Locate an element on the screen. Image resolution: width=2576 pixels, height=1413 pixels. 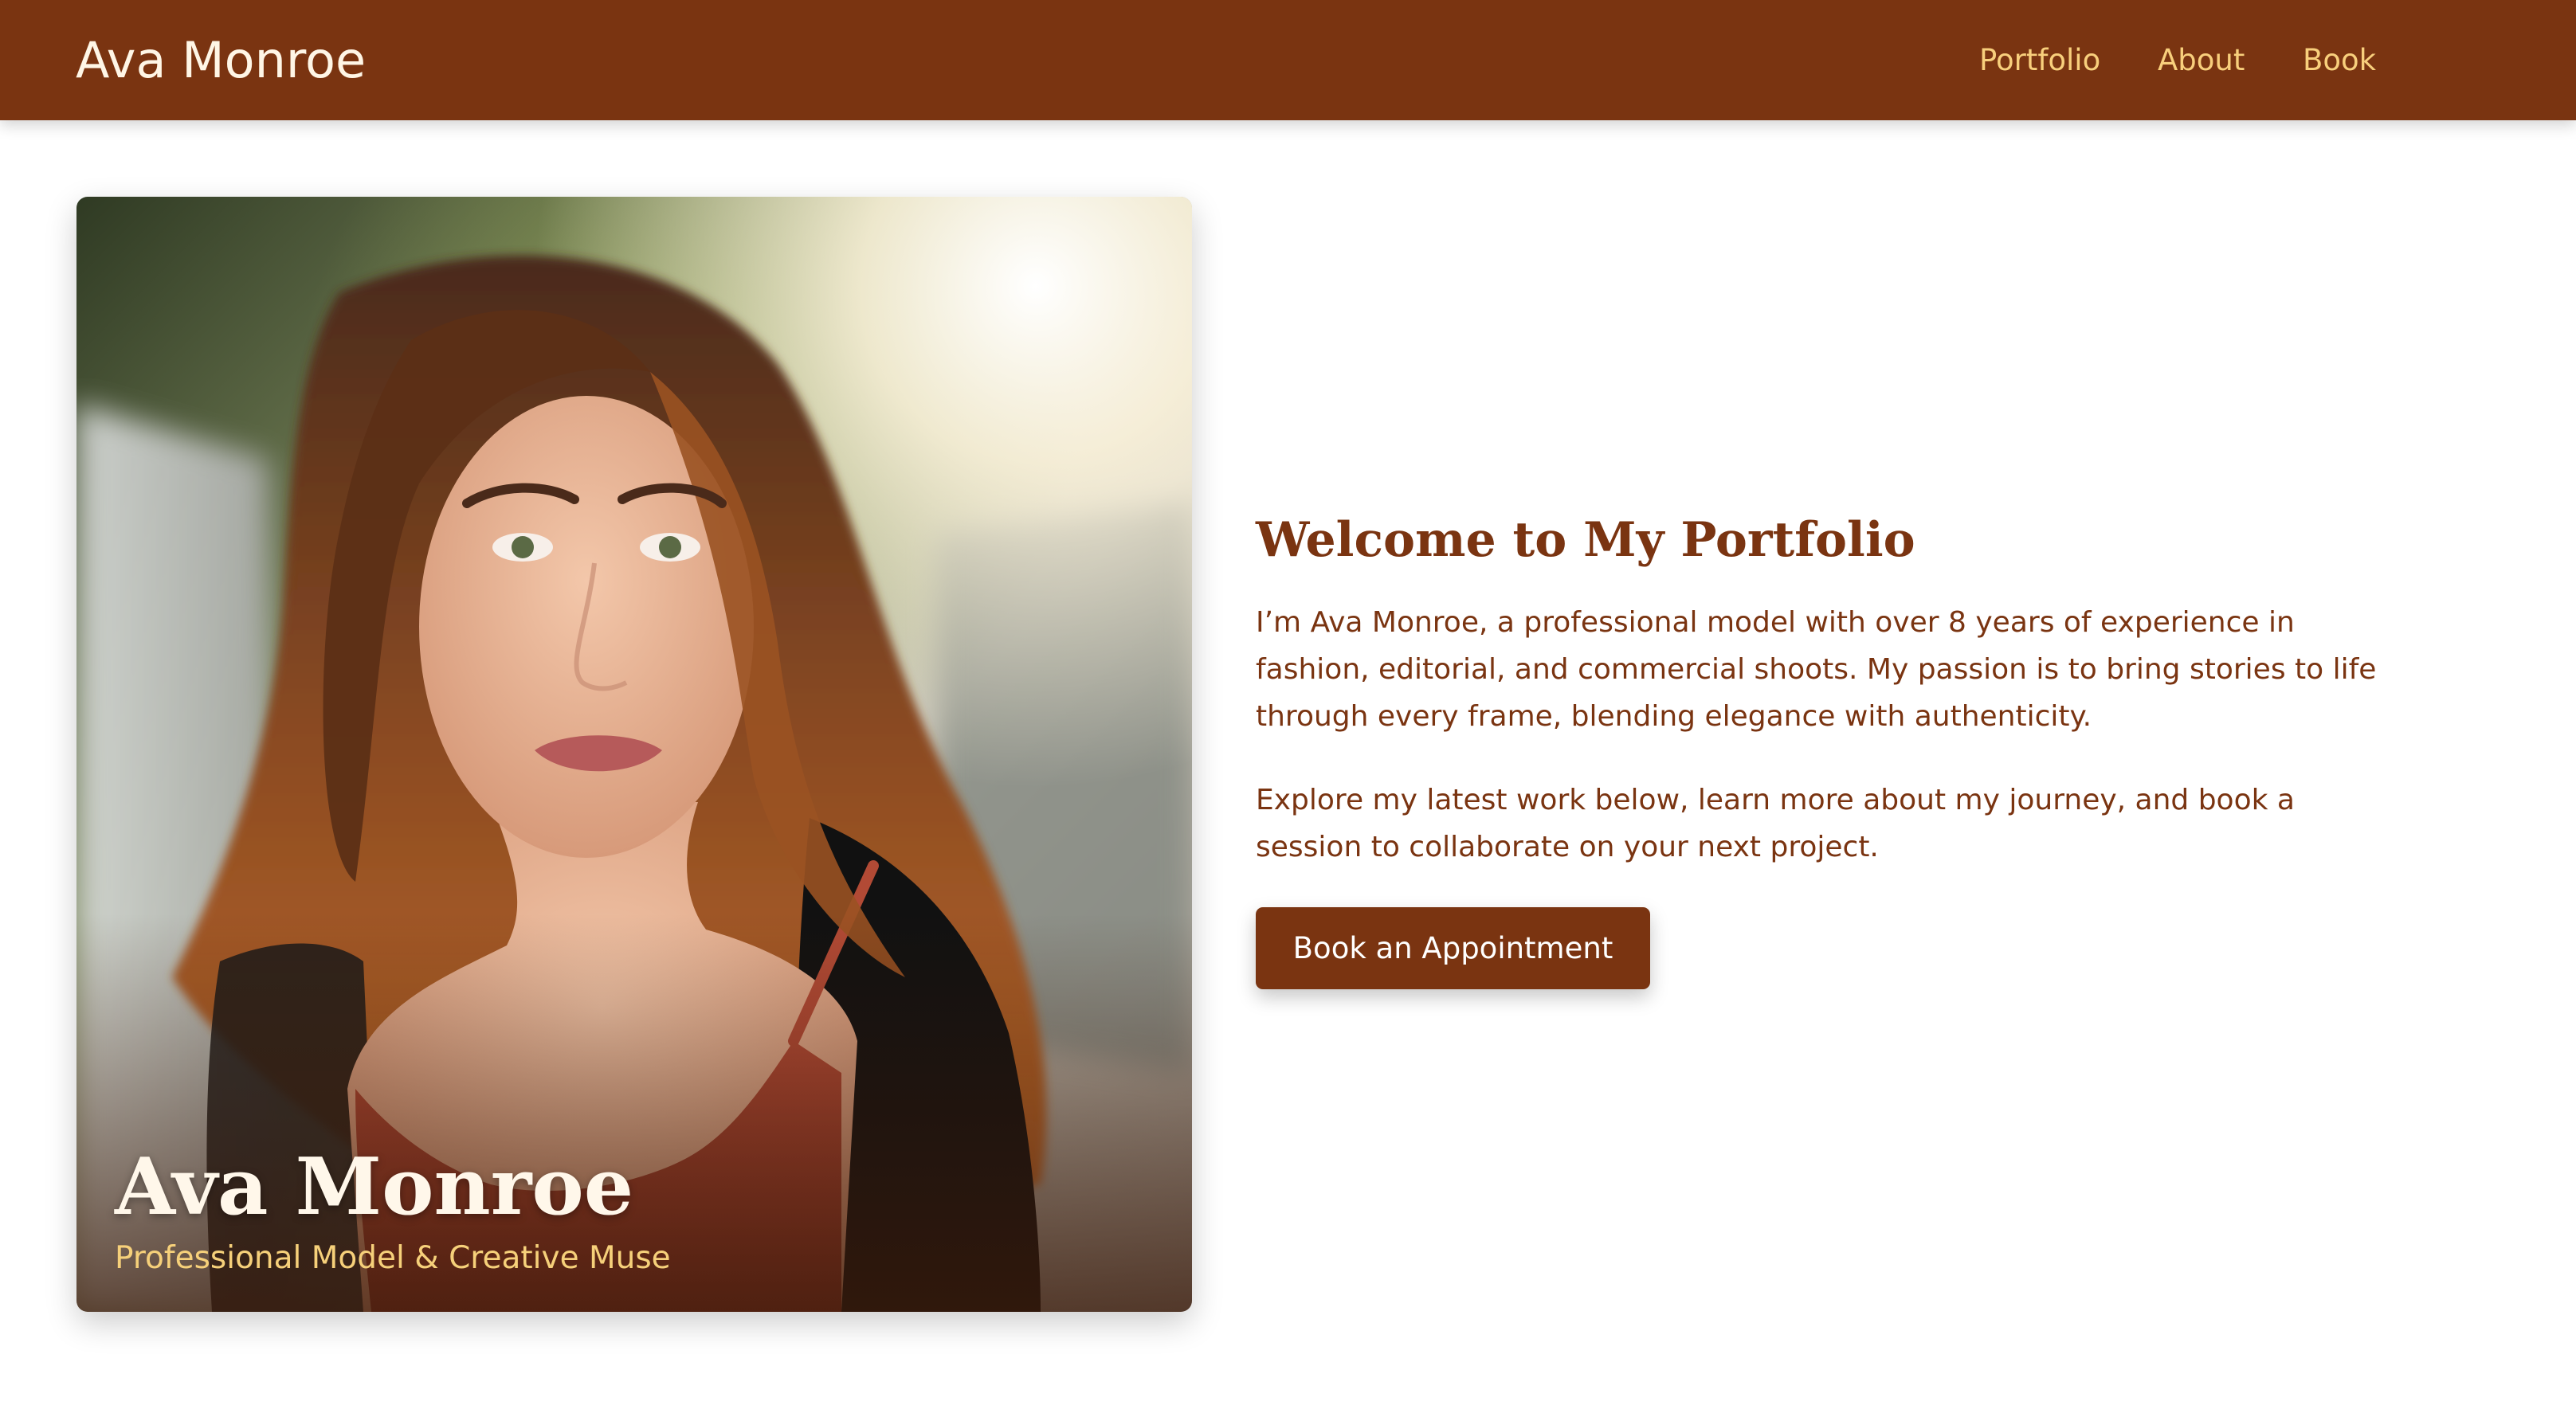
hero-subtitle: Professional Model & Creative Muse is located at coordinates (393, 1258).